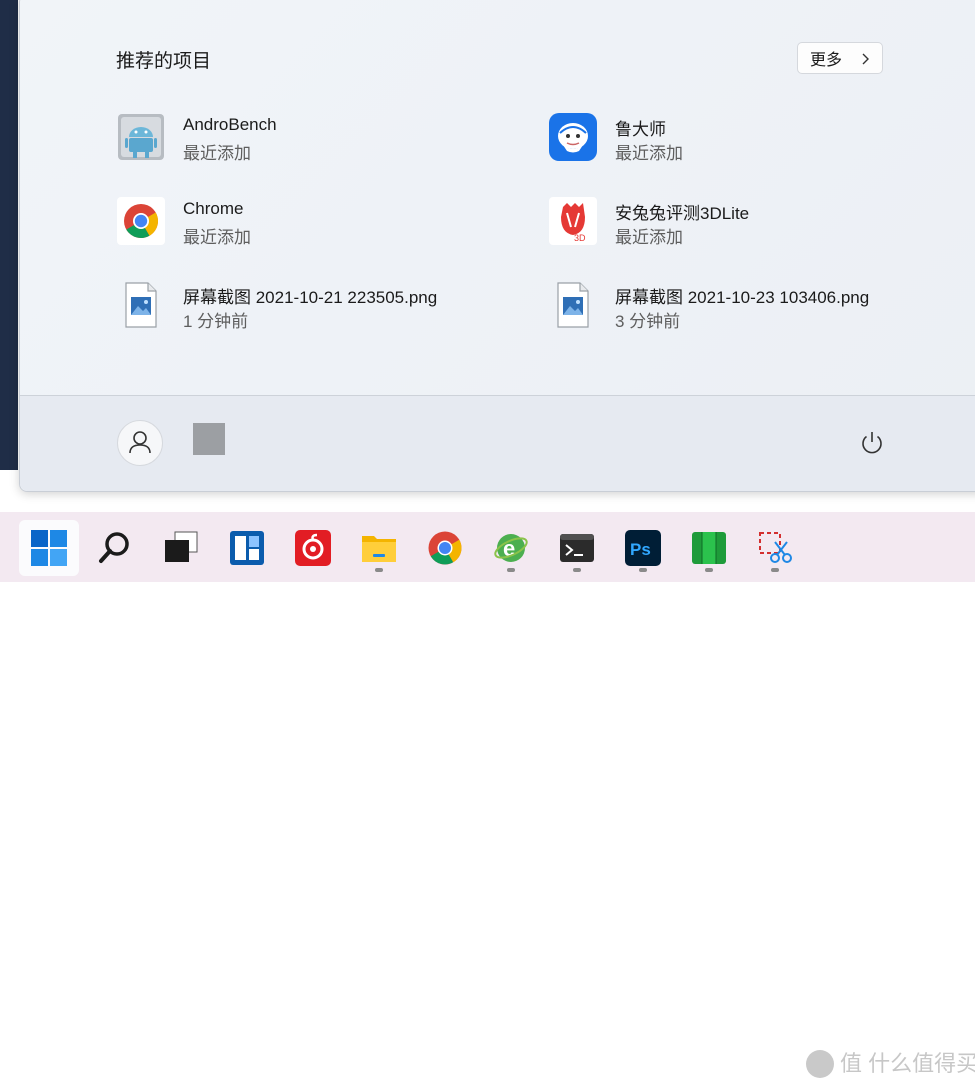  I want to click on footer-divider, so click(497, 395).